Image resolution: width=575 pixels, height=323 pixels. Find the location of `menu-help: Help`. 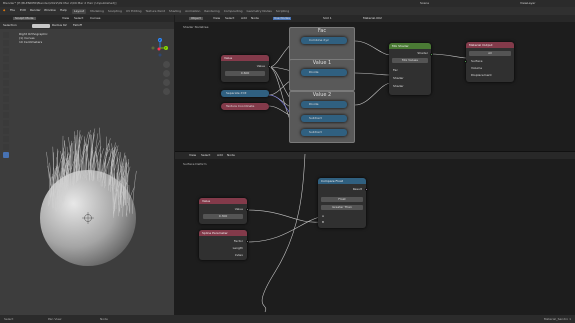

menu-help: Help is located at coordinates (63, 10).